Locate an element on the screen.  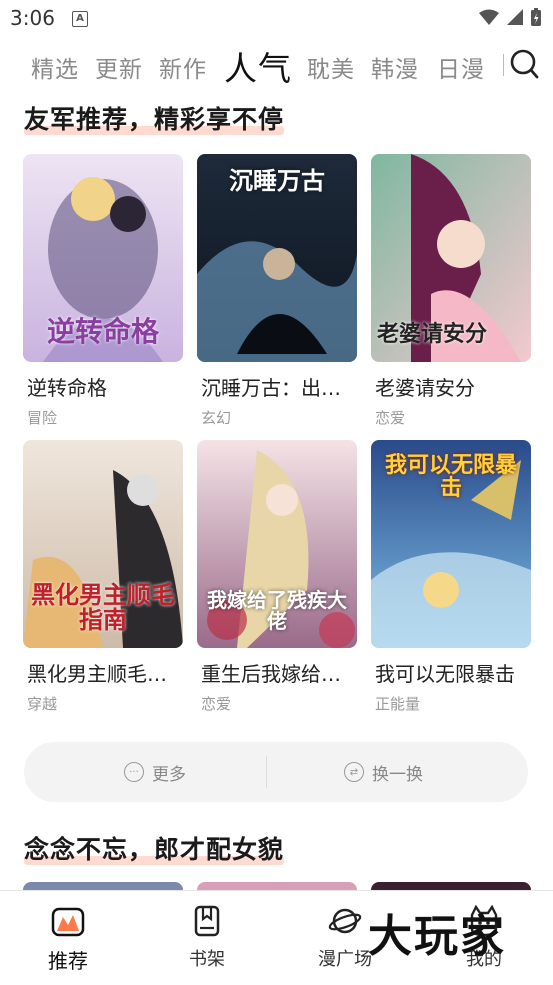
comic-card: 老婆请安分 老婆请安分 恋爱 is located at coordinates (451, 291).